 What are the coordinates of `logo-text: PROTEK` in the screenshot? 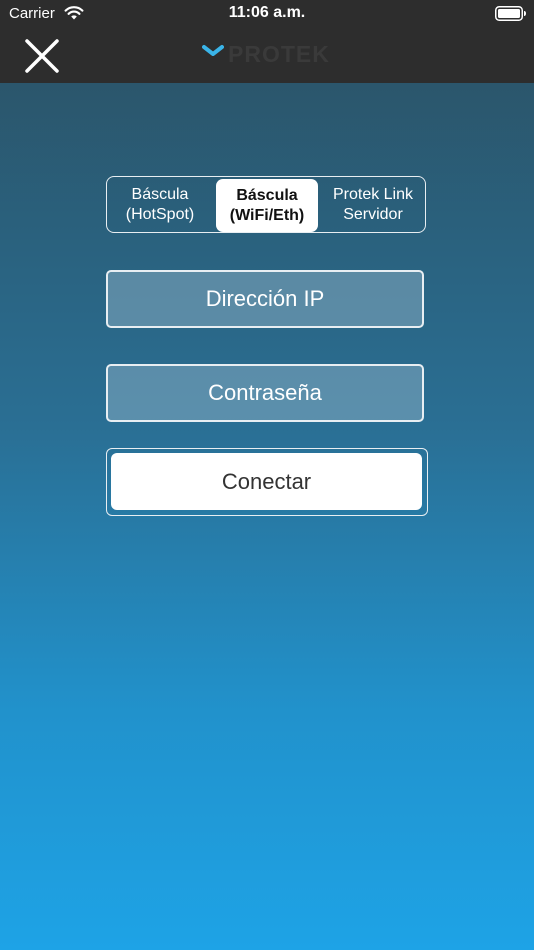 It's located at (279, 54).